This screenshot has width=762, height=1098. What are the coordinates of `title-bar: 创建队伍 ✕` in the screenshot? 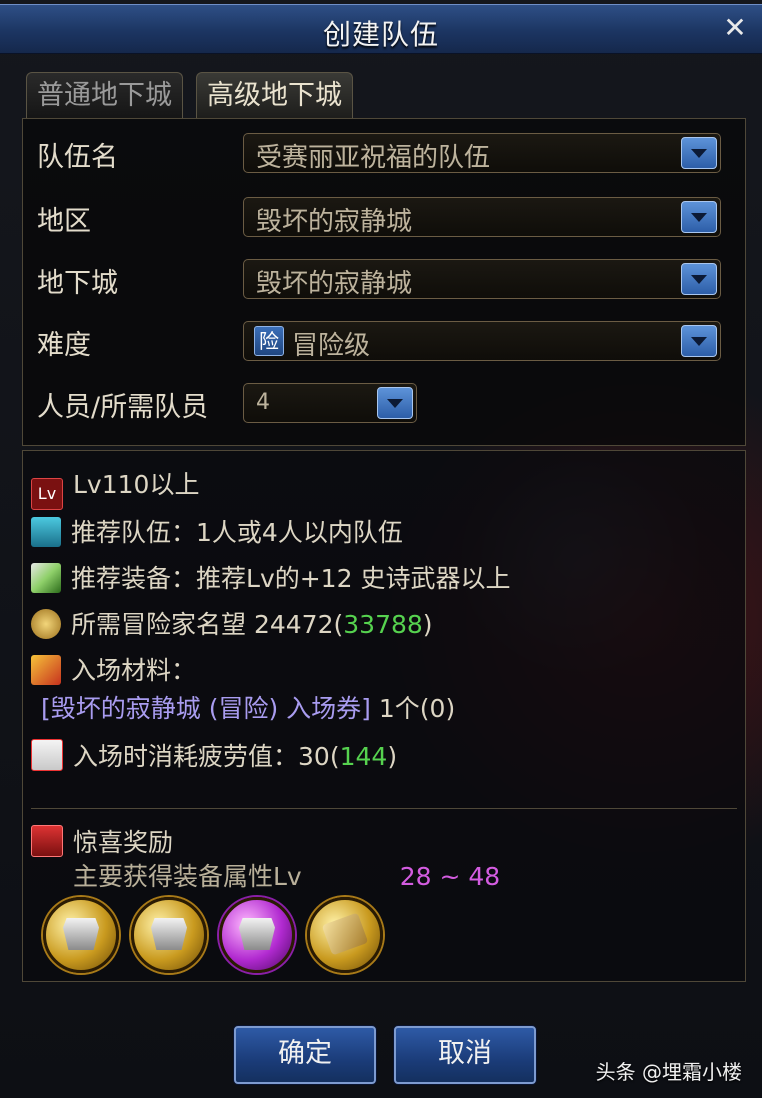 It's located at (381, 29).